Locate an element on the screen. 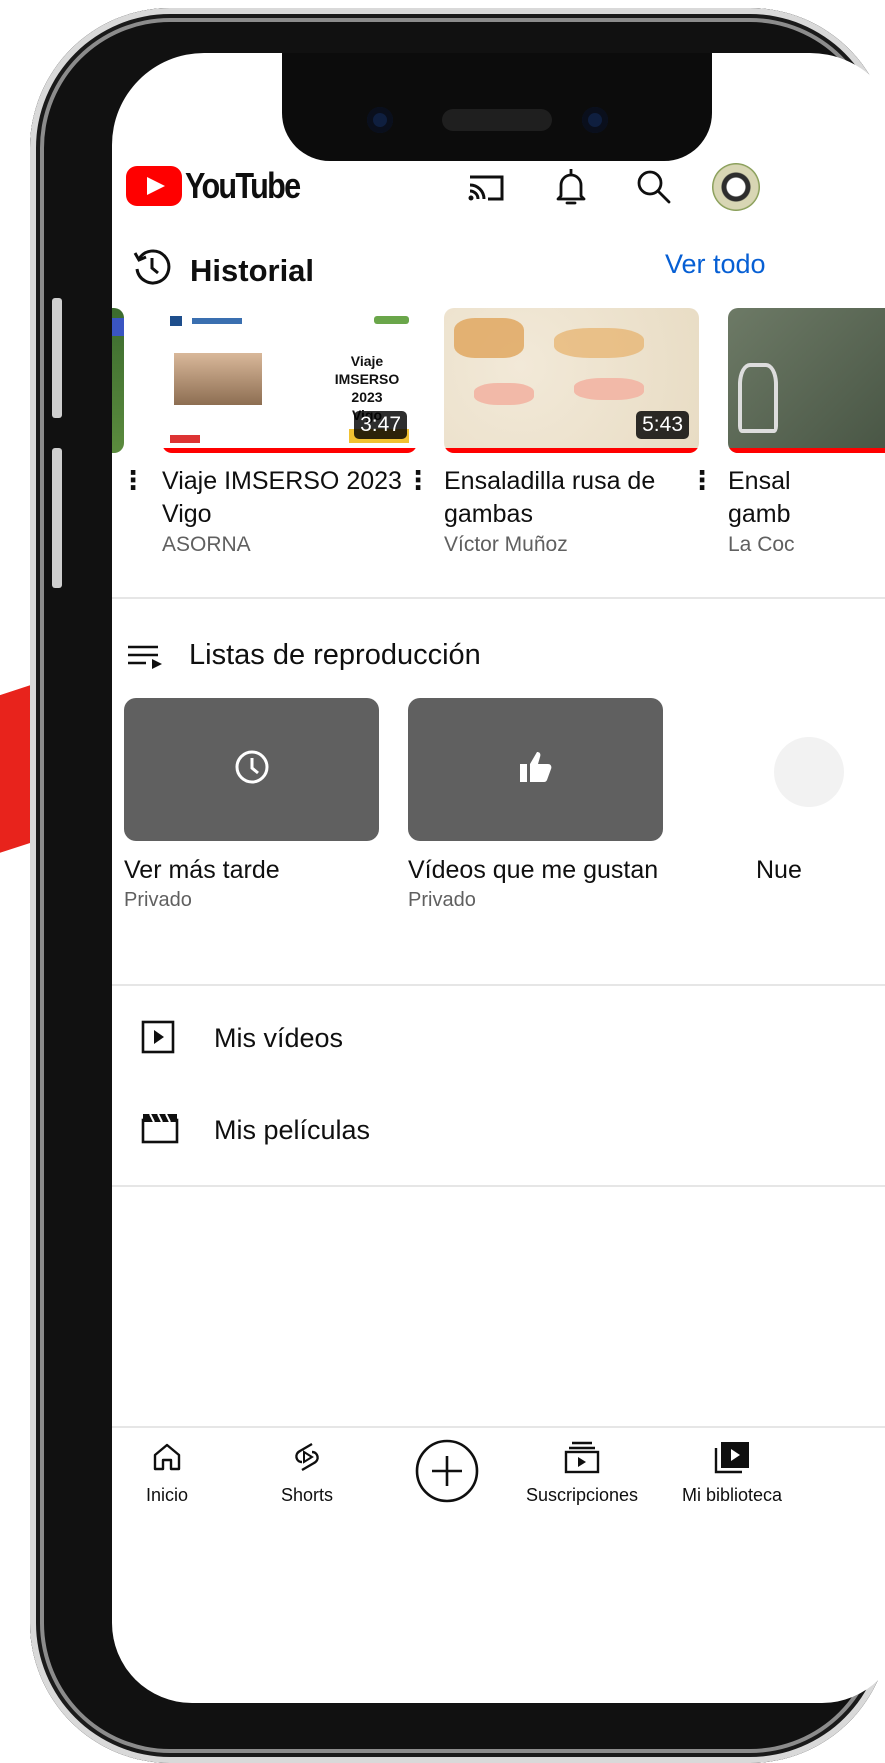 This screenshot has height=1763, width=885. speaker-grille is located at coordinates (497, 120).